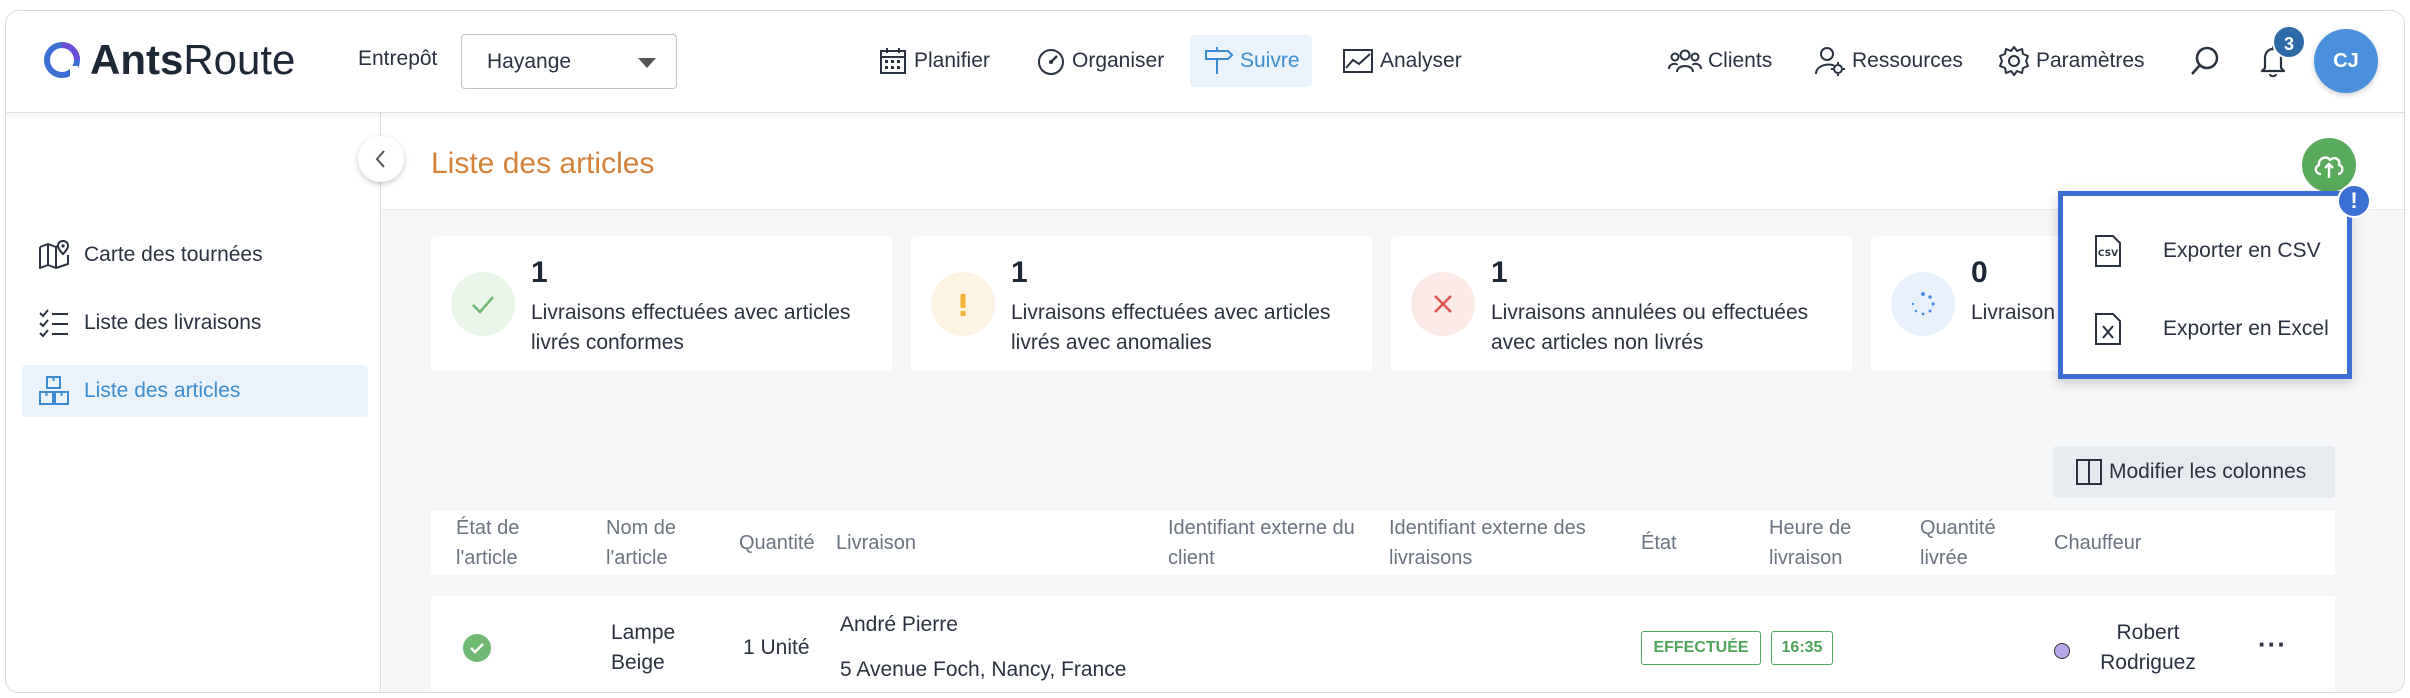 The width and height of the screenshot is (2410, 698). Describe the element at coordinates (162, 390) in the screenshot. I see `sidebar-item-label: Liste des articles` at that location.